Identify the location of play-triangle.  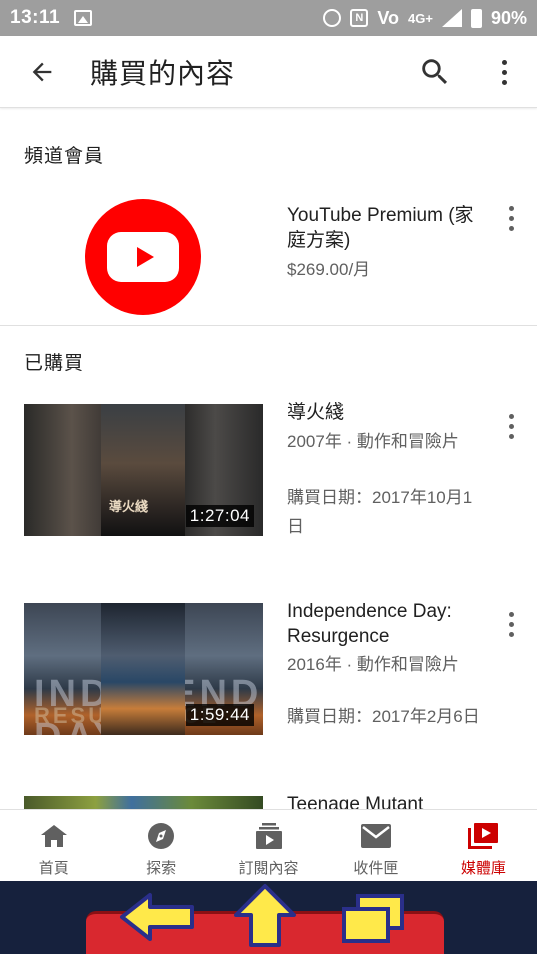
(145, 257).